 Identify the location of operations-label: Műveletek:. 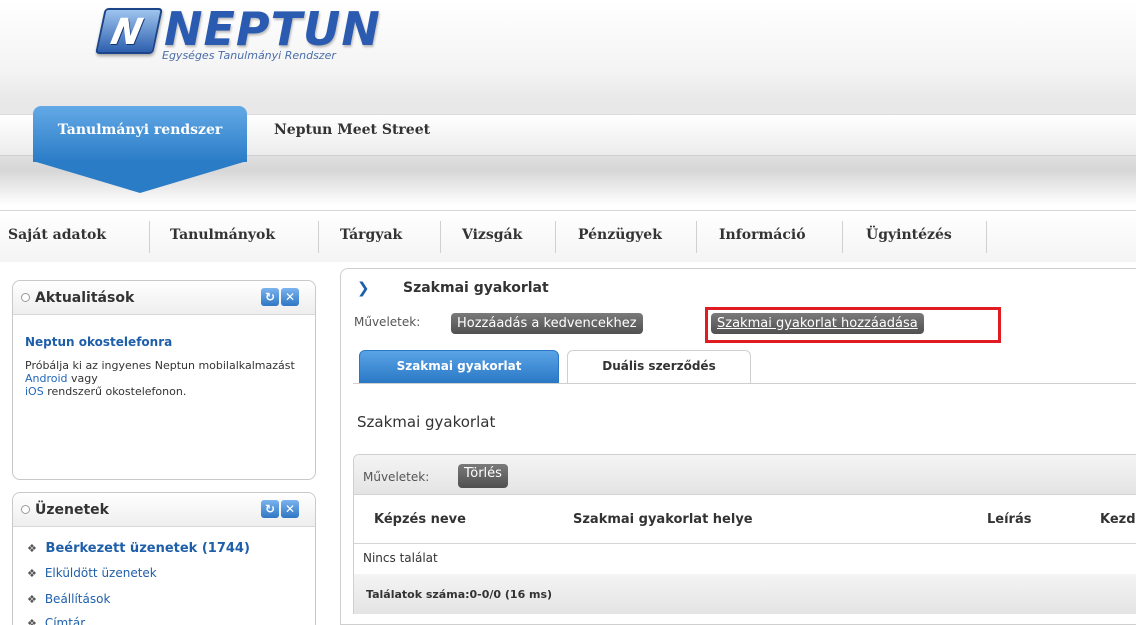
(387, 322).